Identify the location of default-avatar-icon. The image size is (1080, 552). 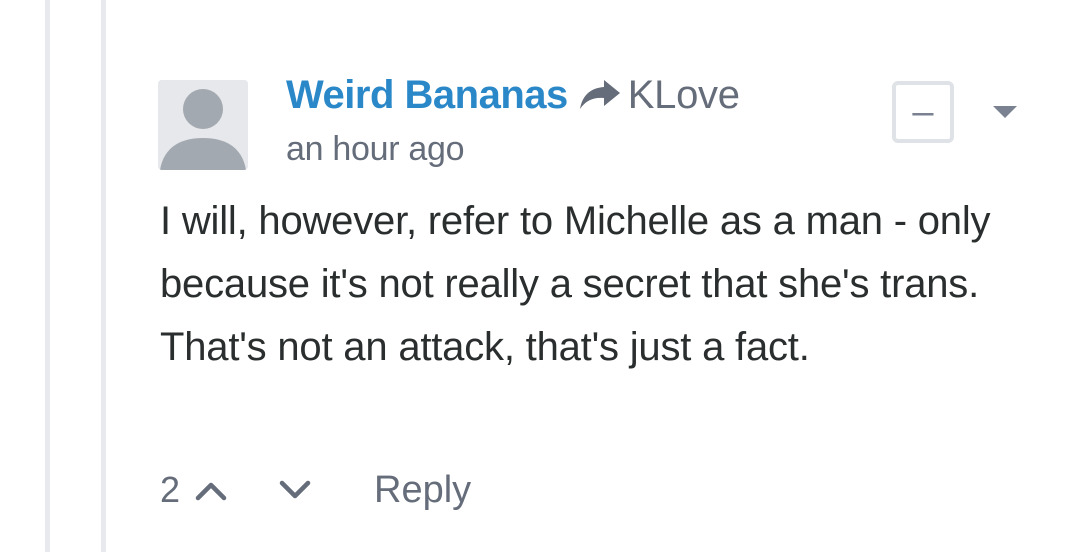
(203, 125).